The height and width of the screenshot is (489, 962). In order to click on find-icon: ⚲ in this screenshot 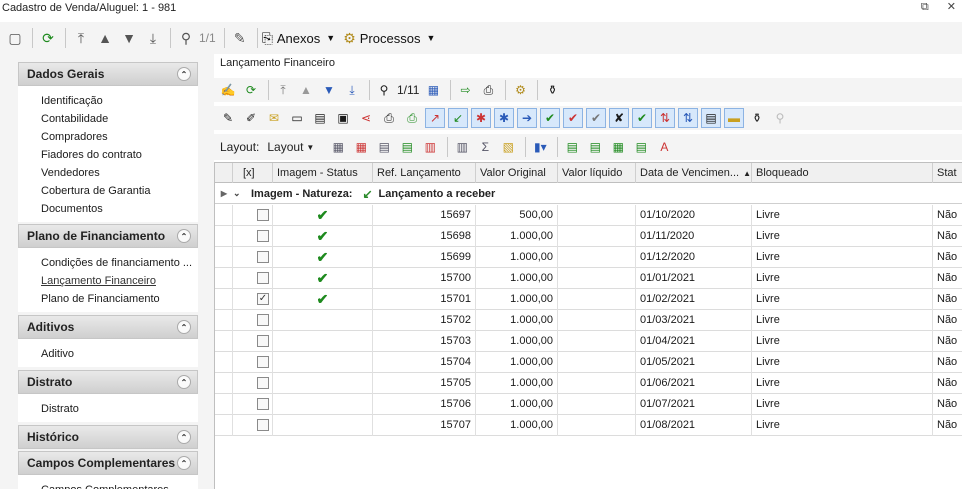, I will do `click(384, 90)`.